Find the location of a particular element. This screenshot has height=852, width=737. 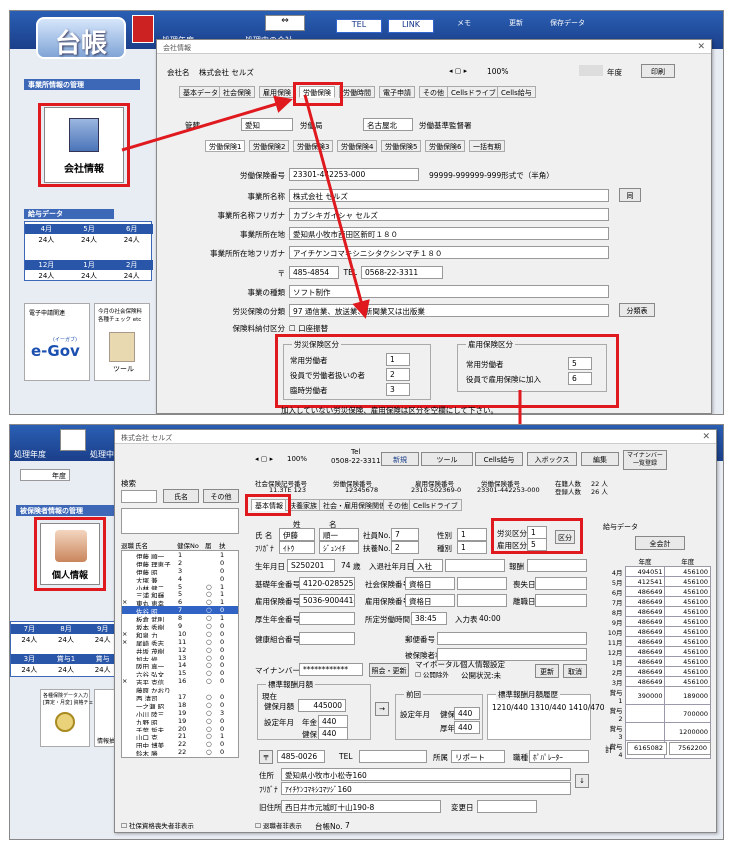

search-result-box is located at coordinates (180, 521).